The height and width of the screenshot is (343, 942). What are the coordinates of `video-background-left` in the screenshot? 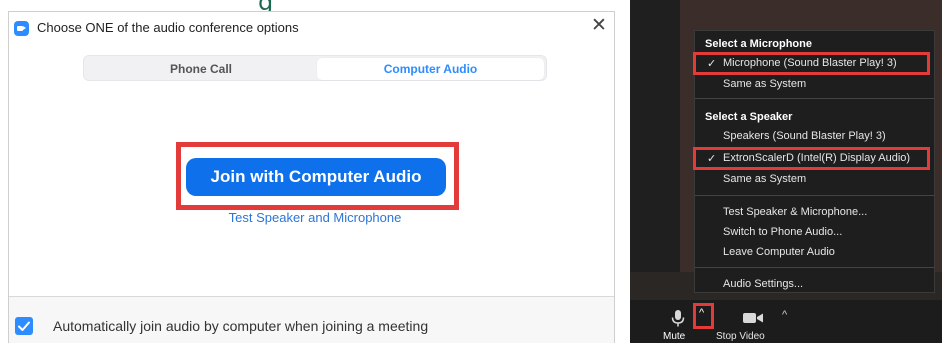 It's located at (655, 150).